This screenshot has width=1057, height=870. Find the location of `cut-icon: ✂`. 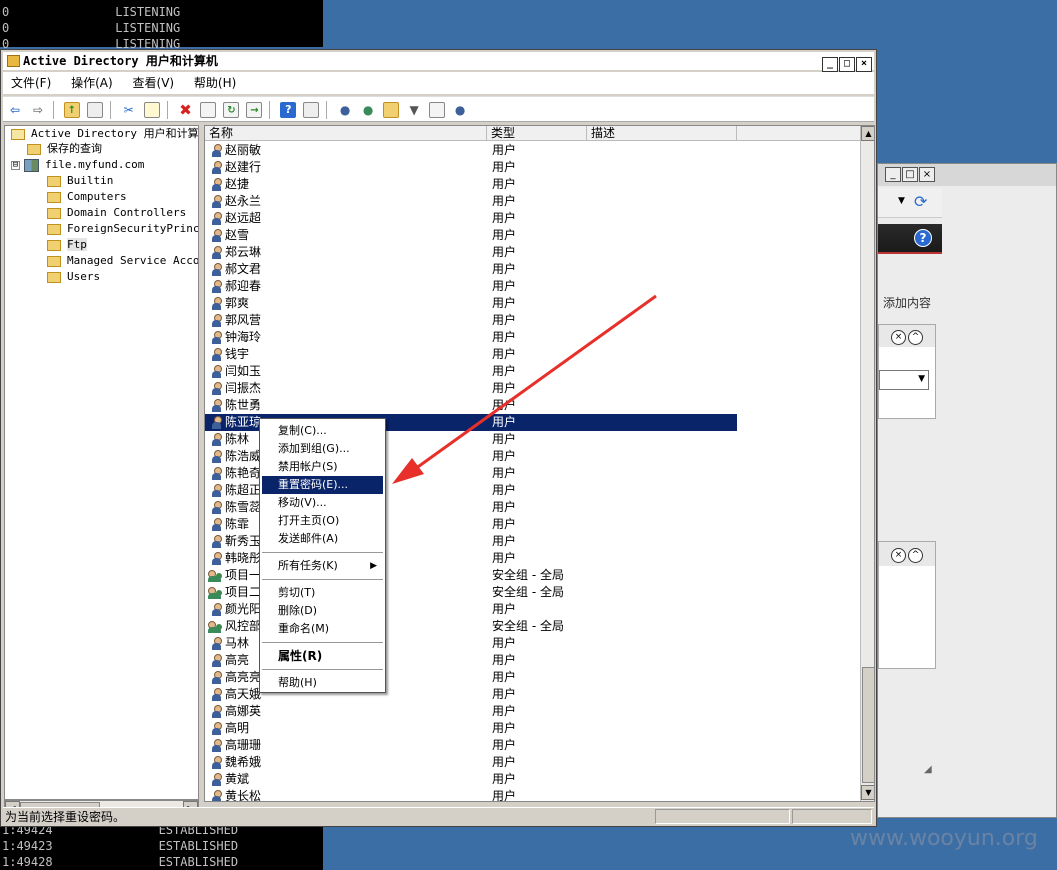

cut-icon: ✂ is located at coordinates (129, 110).